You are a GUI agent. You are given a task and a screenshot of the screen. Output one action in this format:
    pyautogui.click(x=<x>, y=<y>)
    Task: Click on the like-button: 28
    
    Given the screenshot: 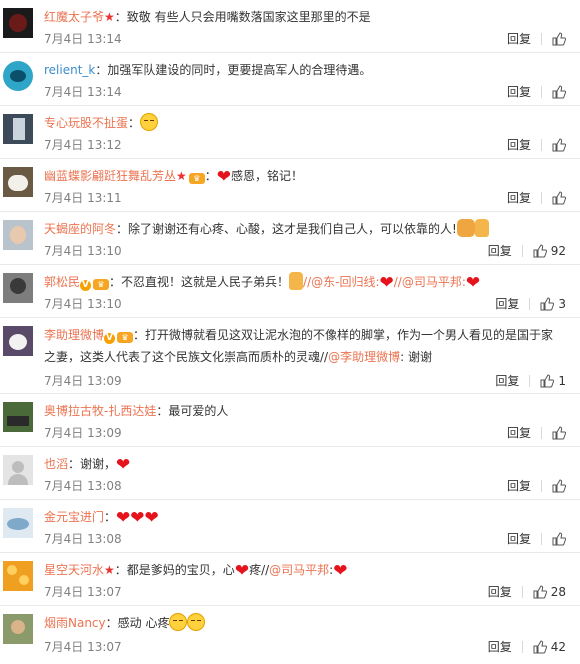 What is the action you would take?
    pyautogui.click(x=549, y=592)
    